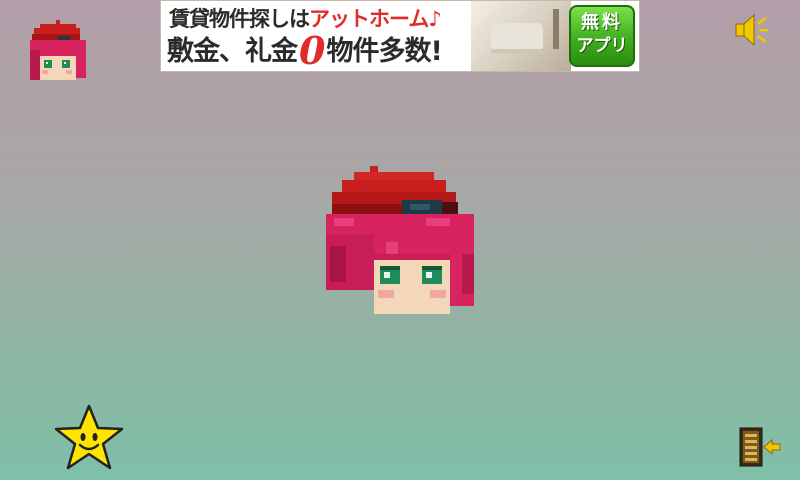 The width and height of the screenshot is (800, 480). I want to click on ad-photo-lamp, so click(556, 29).